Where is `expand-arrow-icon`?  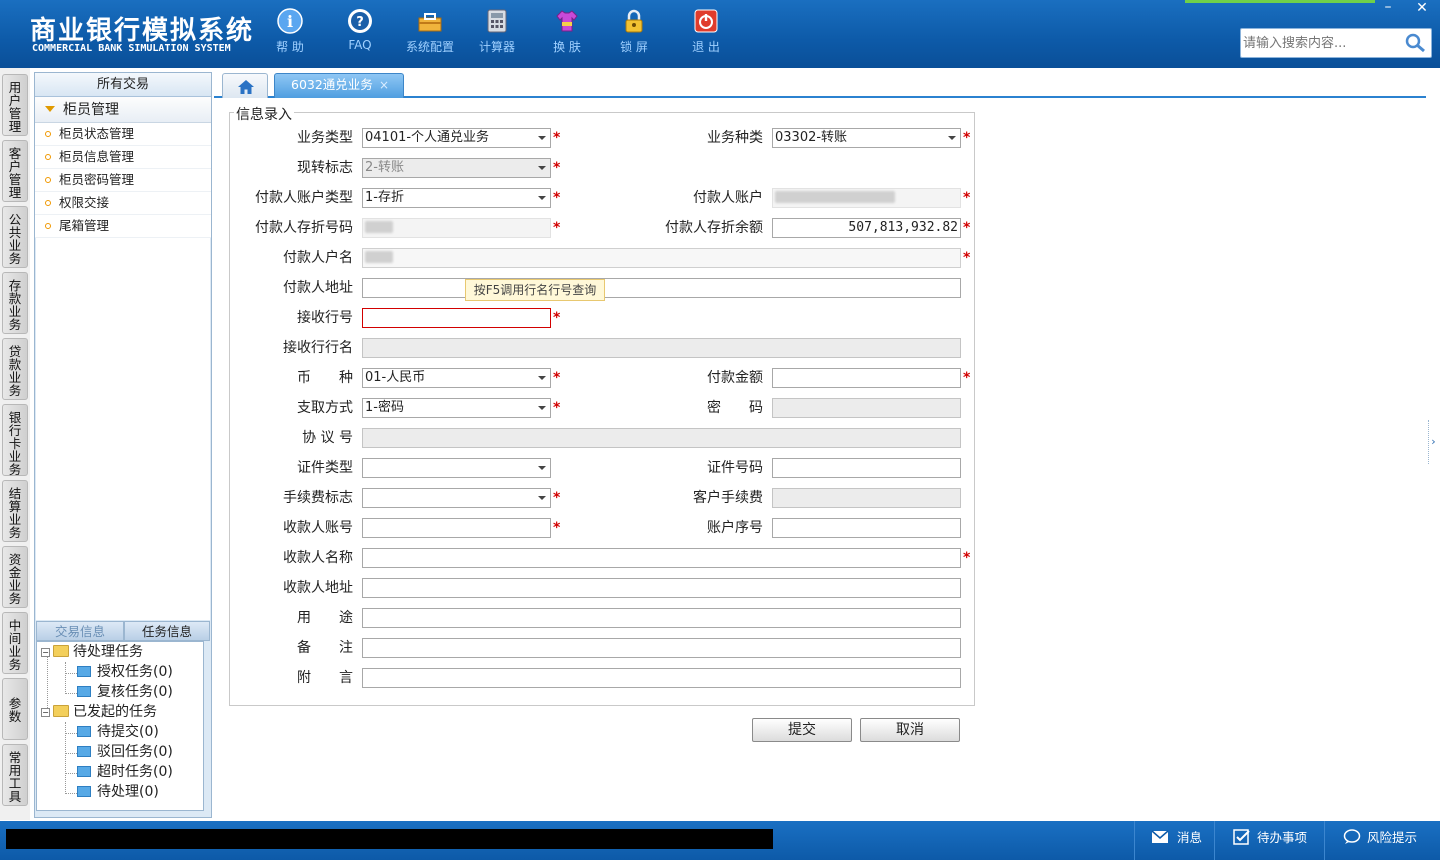
expand-arrow-icon is located at coordinates (50, 109).